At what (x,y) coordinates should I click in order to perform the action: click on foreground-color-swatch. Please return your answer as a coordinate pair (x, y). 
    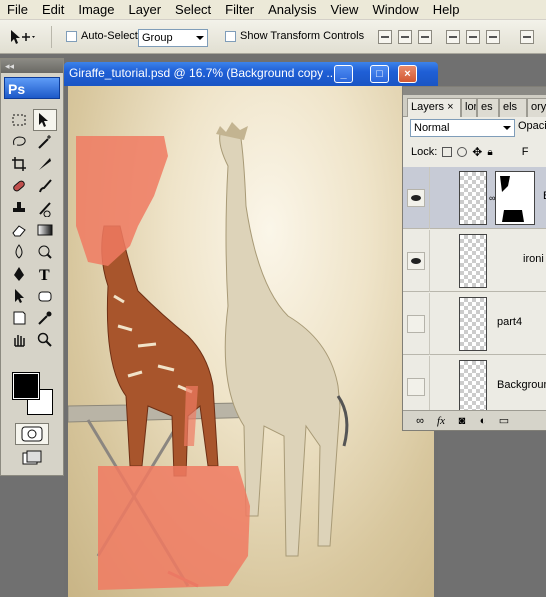
    Looking at the image, I should click on (26, 386).